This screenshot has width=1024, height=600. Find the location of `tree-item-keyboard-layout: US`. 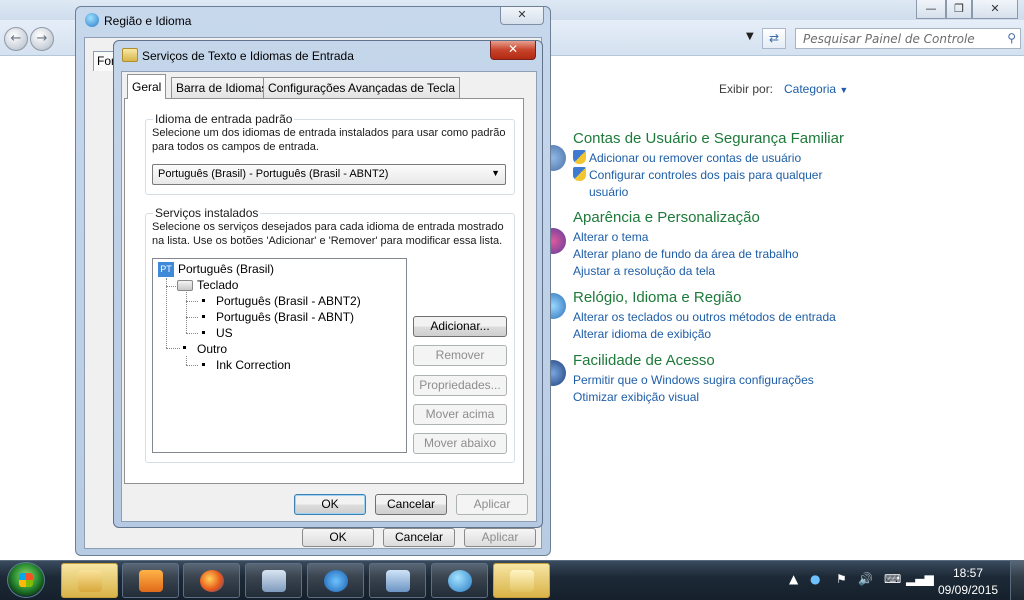

tree-item-keyboard-layout: US is located at coordinates (224, 333).